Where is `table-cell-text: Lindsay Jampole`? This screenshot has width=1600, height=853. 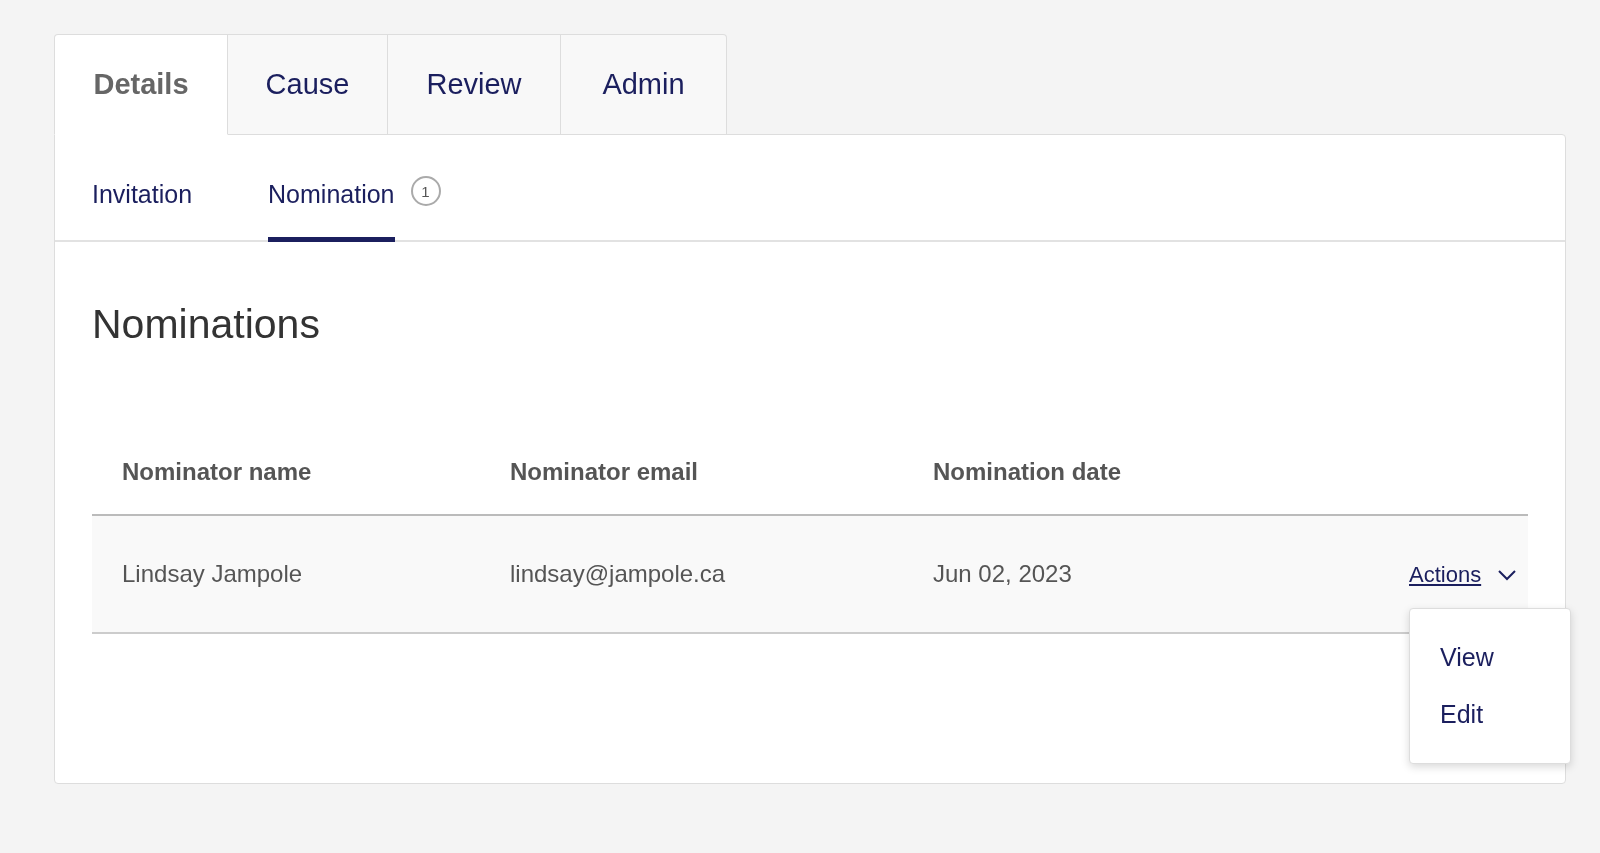 table-cell-text: Lindsay Jampole is located at coordinates (212, 574).